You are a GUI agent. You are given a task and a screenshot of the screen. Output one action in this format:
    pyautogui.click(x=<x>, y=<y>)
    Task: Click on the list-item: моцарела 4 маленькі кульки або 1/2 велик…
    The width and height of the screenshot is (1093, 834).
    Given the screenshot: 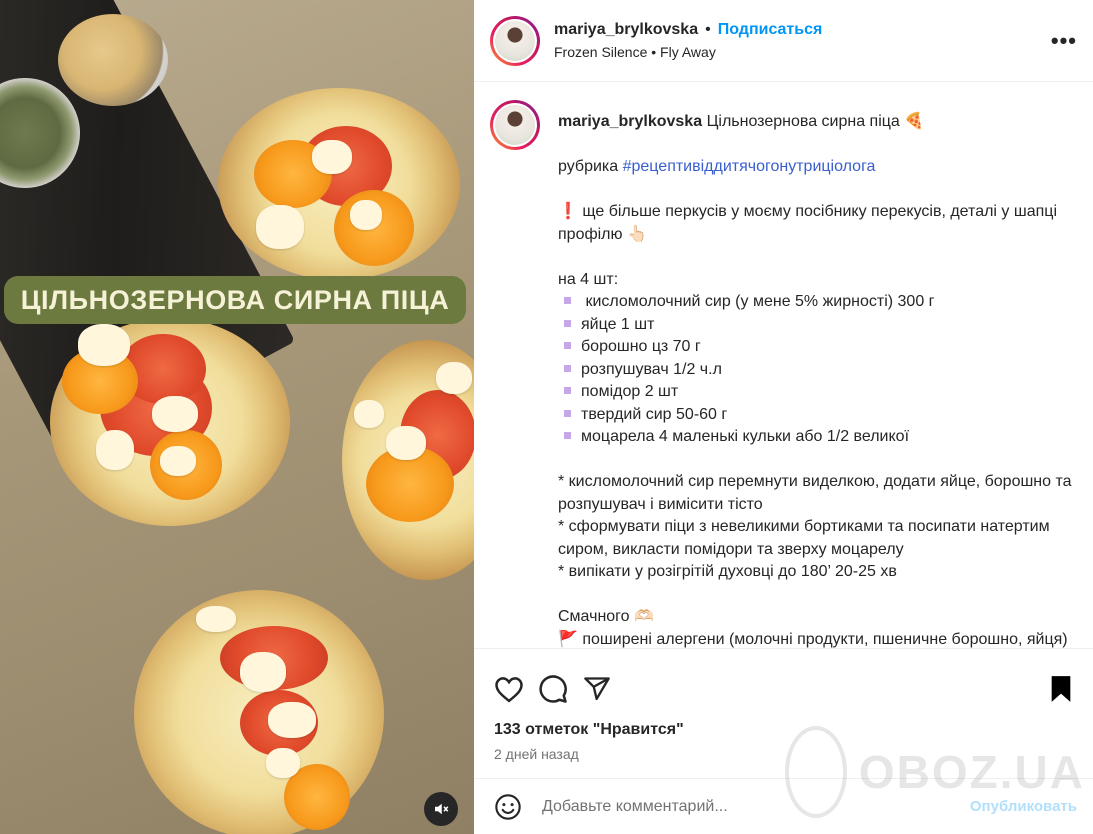 What is the action you would take?
    pyautogui.click(x=815, y=437)
    